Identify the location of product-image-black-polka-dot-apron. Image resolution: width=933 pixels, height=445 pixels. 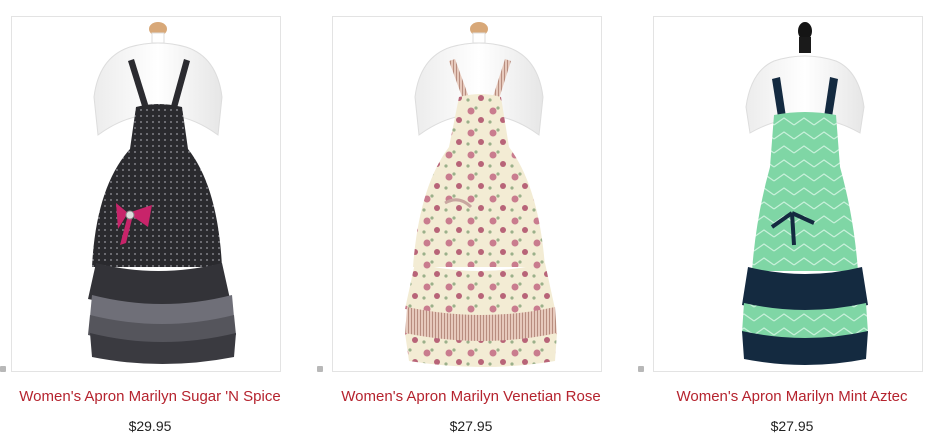
(162, 193).